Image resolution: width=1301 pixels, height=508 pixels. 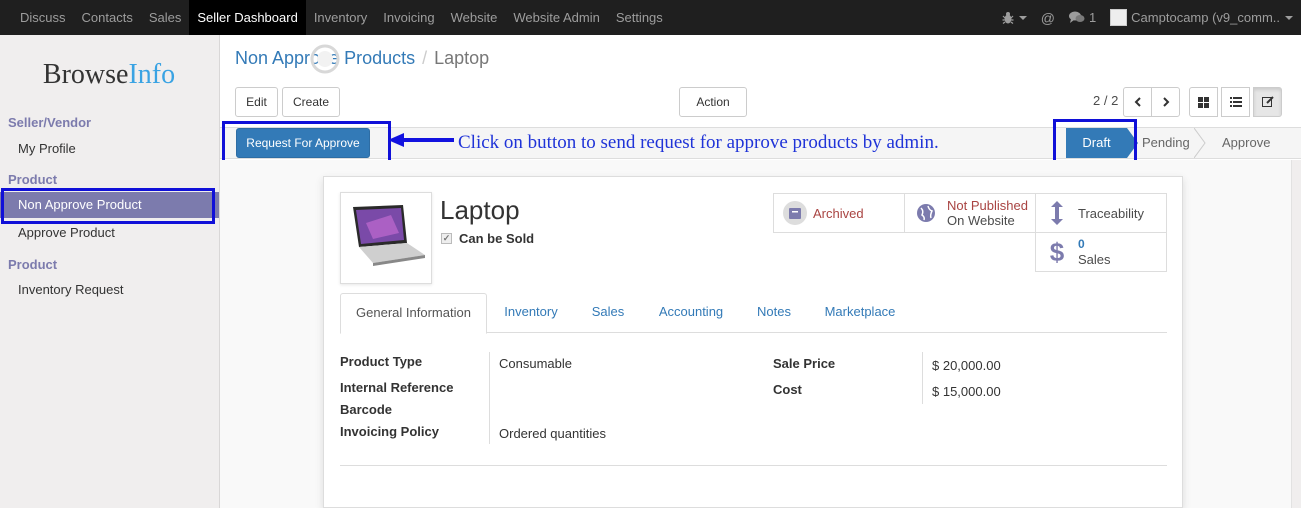 I want to click on product-image, so click(x=386, y=238).